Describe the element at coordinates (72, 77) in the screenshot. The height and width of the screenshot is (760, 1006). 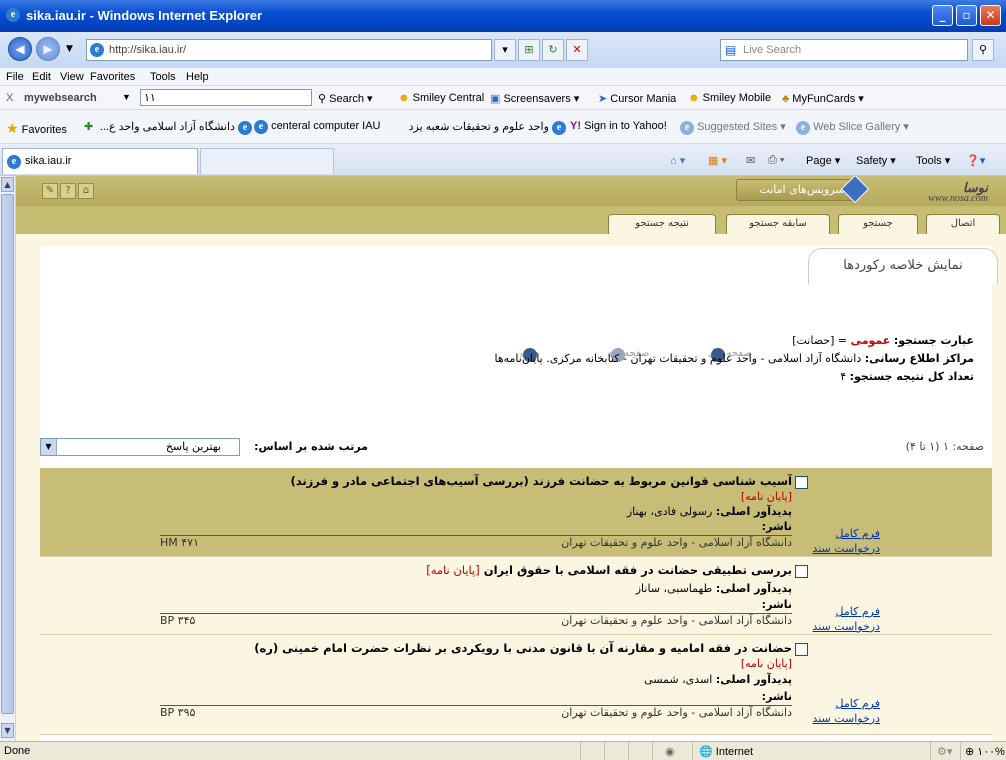
I see `menu-view: View` at that location.